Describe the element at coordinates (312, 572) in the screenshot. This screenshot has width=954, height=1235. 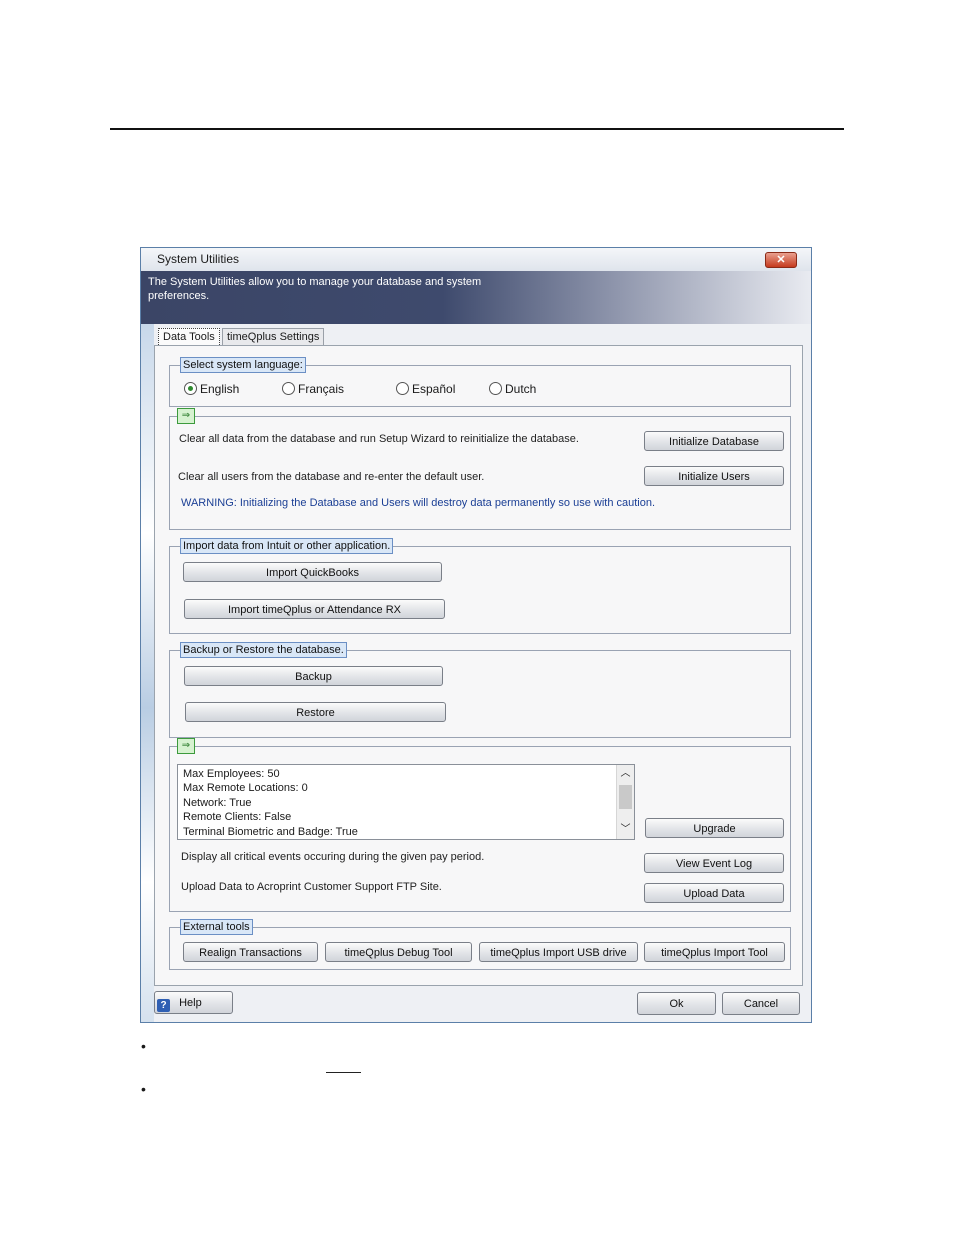
I see `import-quickbooks-button: Import QuickBooks` at that location.